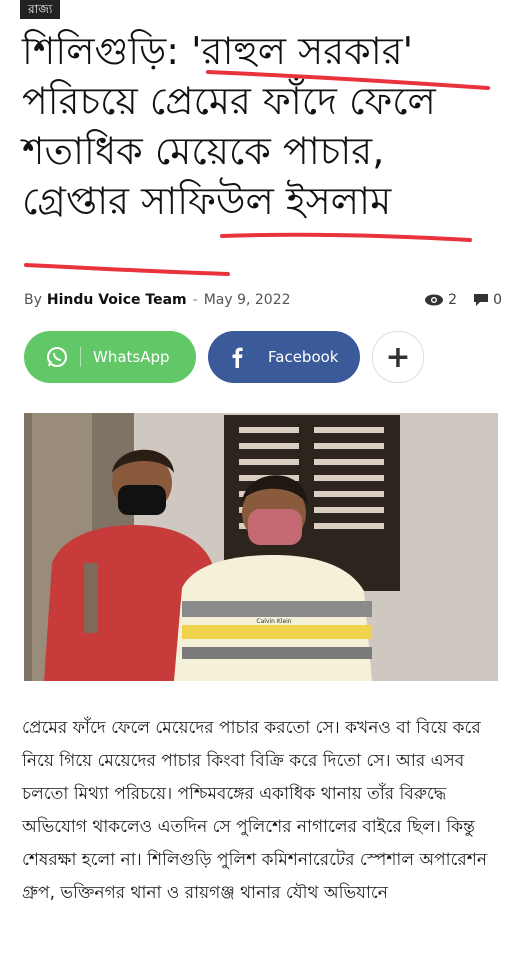 Image resolution: width=521 pixels, height=960 pixels. I want to click on article-stats: 2 0, so click(458, 300).